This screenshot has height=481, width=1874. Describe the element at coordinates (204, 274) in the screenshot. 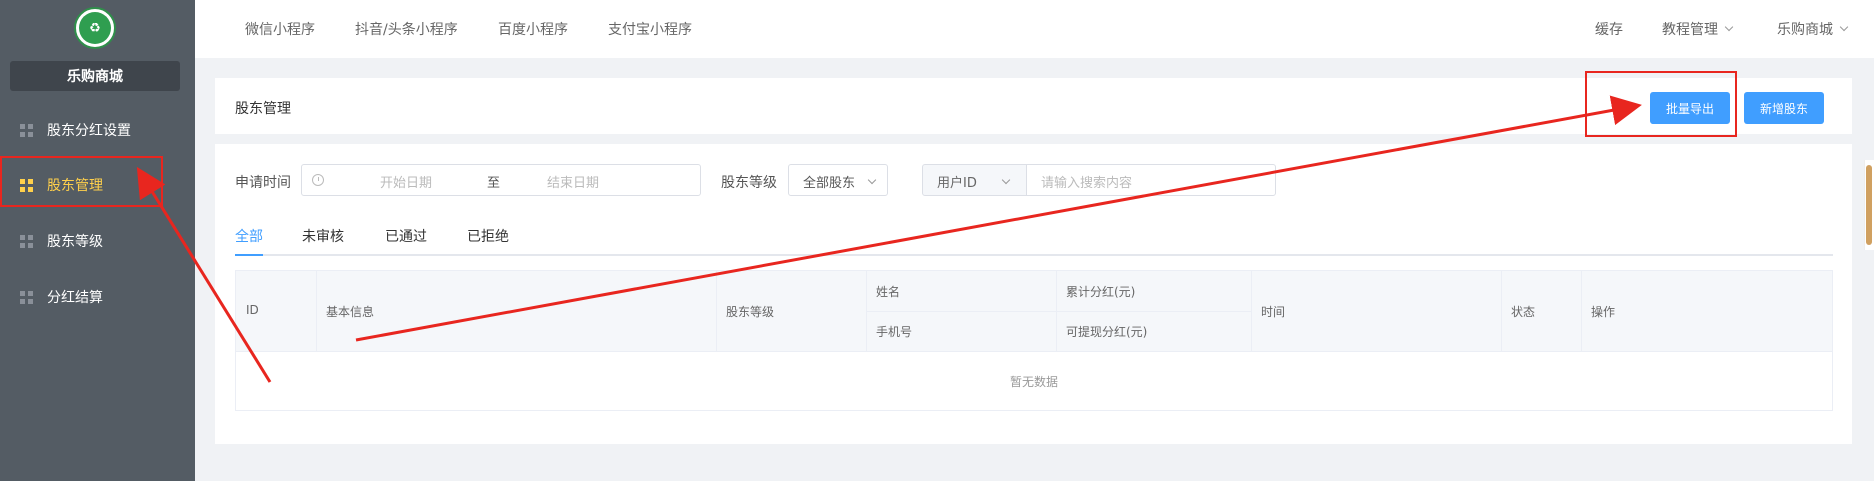

I see `annotation-arrow-sidebar` at that location.